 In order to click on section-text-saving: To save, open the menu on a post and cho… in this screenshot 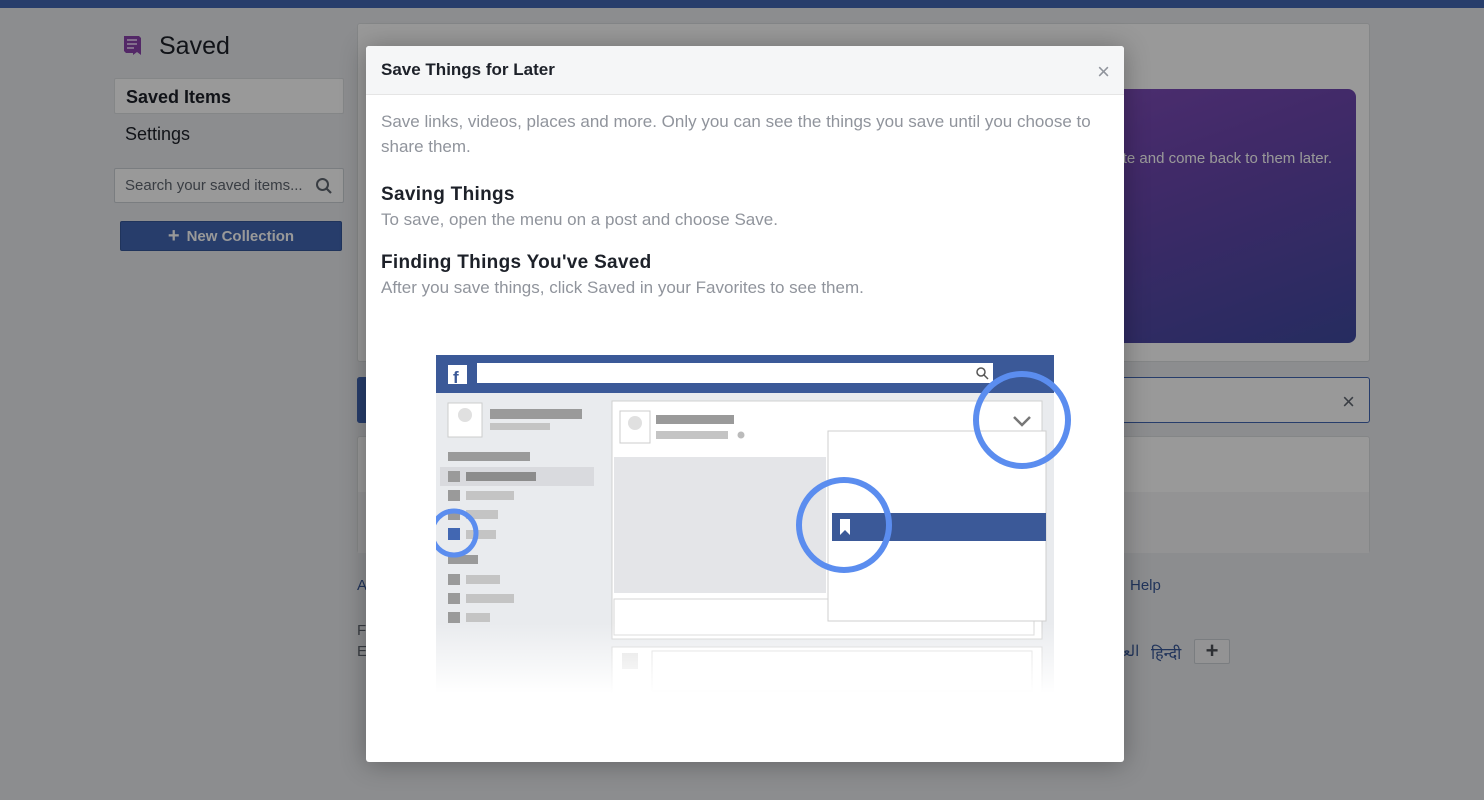, I will do `click(579, 219)`.